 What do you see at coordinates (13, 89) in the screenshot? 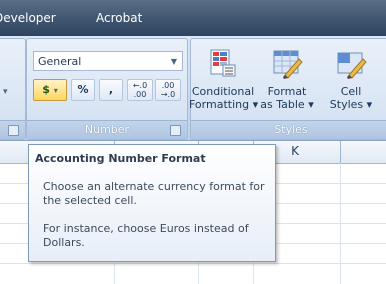
I see `alignment-group-partial: ▾` at bounding box center [13, 89].